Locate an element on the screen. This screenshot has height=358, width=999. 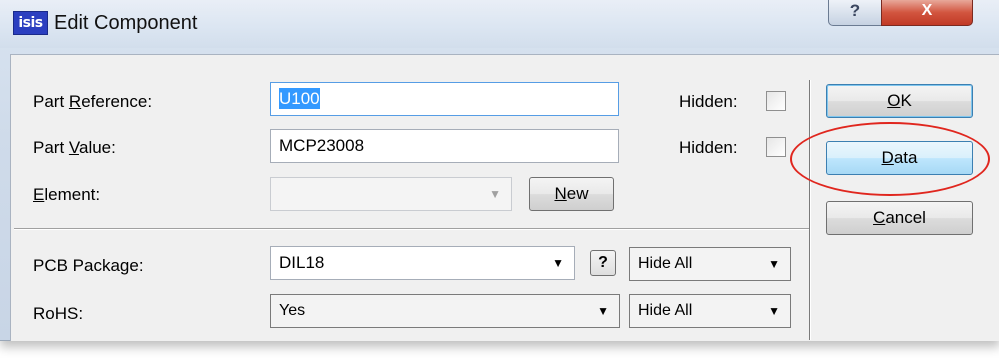
data-button: Data is located at coordinates (899, 158).